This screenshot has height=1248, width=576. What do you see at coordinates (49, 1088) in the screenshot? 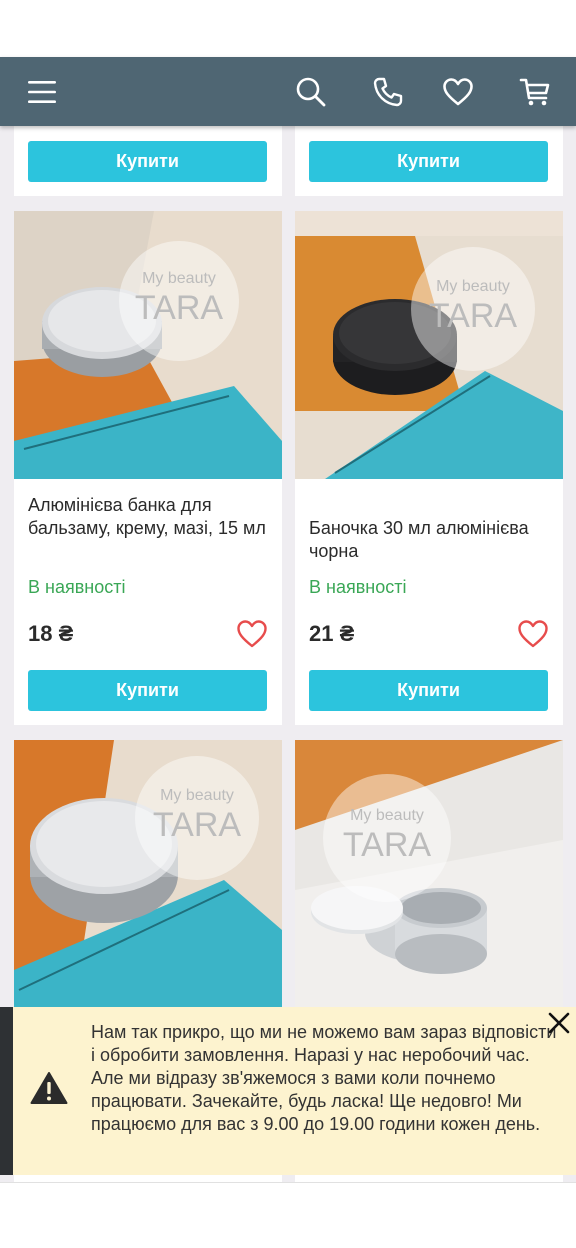
I see `warning-icon` at bounding box center [49, 1088].